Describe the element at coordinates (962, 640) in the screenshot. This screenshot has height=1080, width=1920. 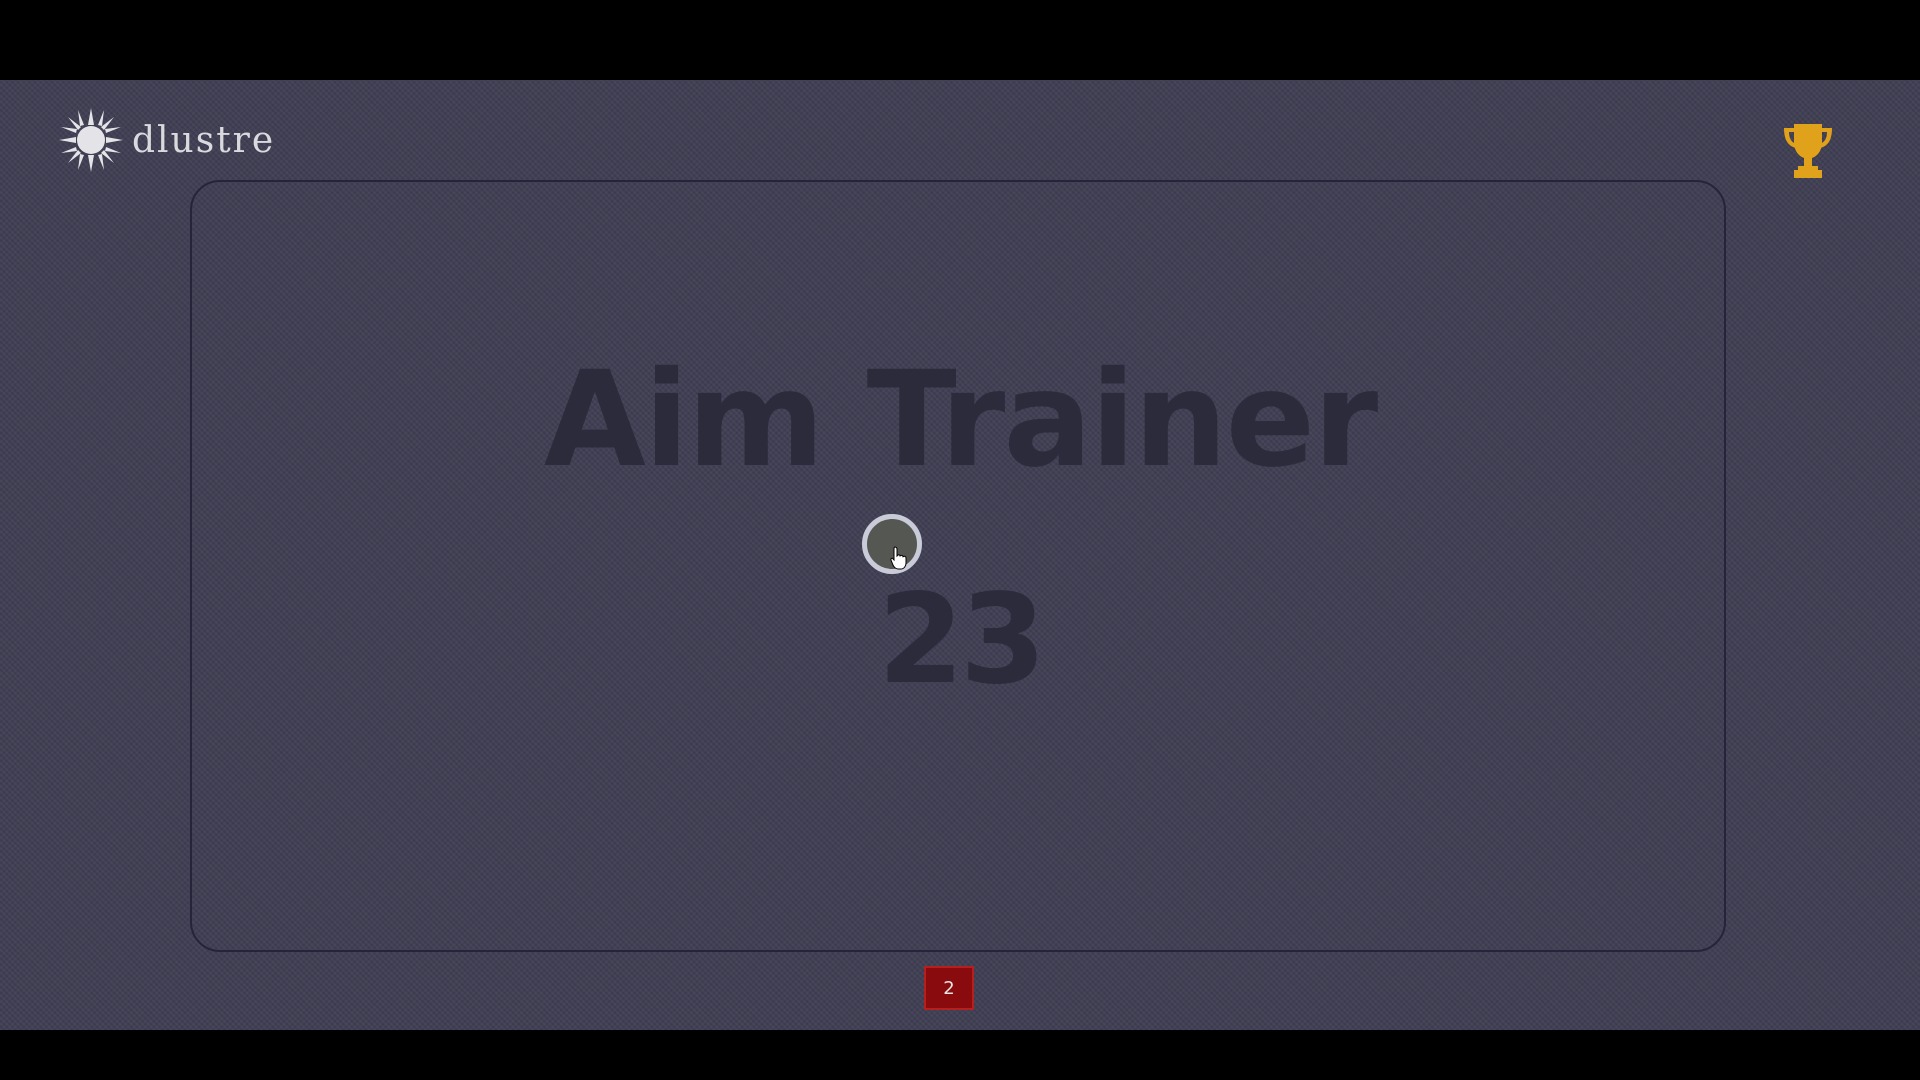
I see `score-display: 23` at that location.